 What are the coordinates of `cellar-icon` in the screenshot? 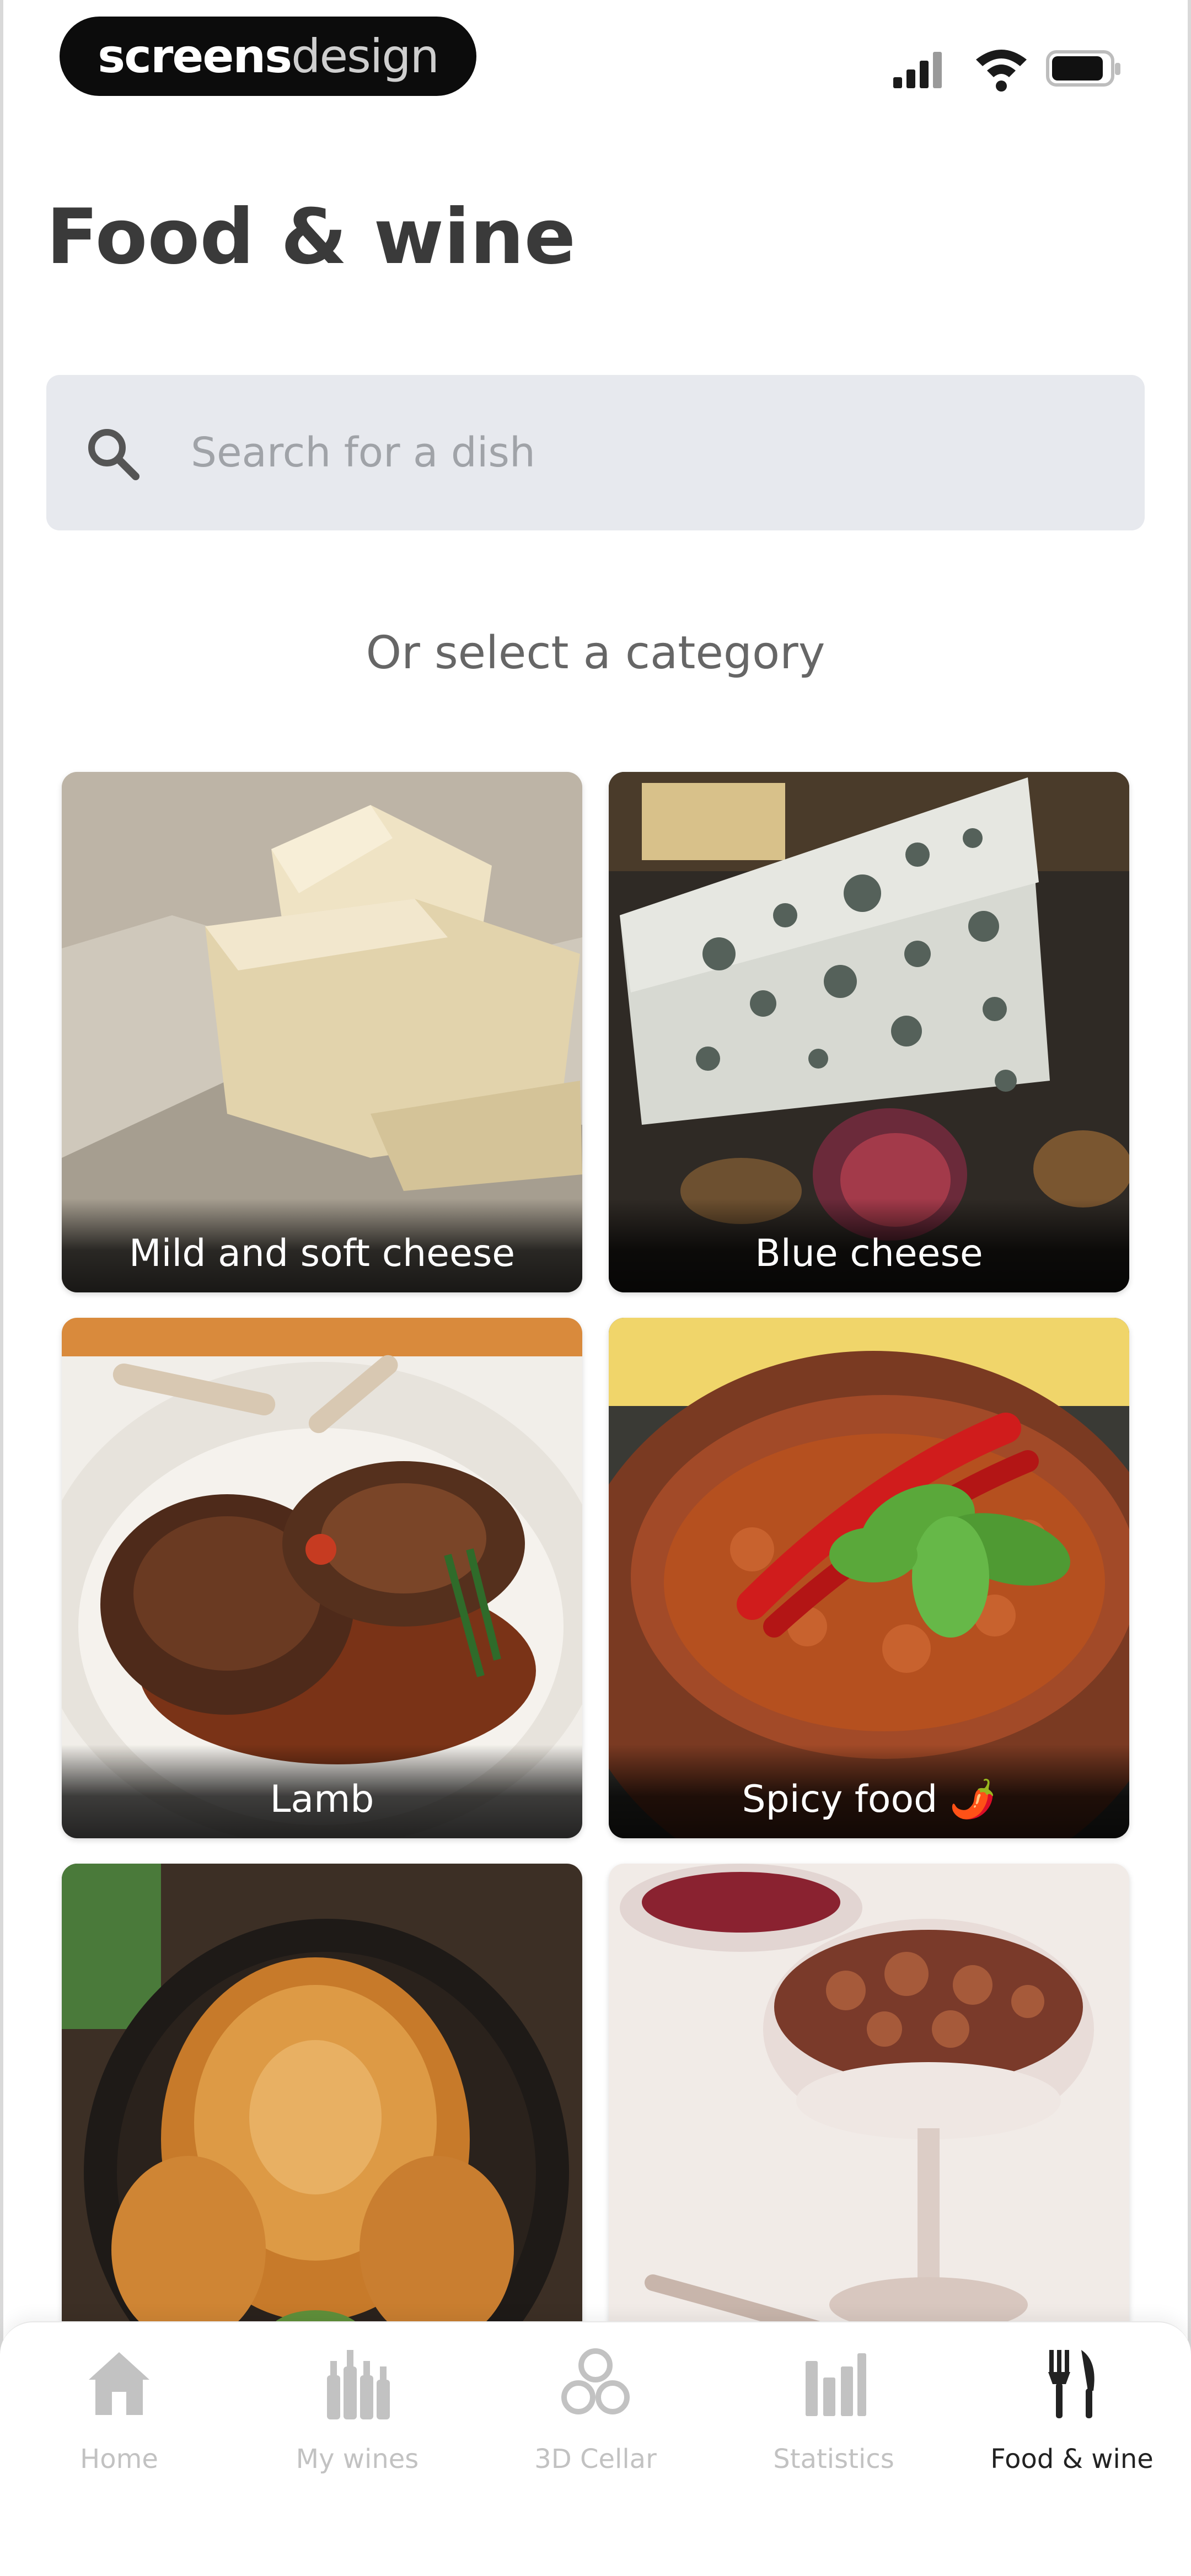 It's located at (595, 2381).